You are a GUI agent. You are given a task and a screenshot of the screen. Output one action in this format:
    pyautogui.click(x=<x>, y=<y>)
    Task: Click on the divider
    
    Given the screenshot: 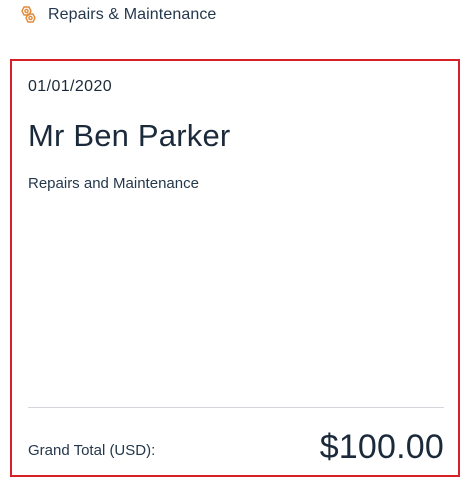 What is the action you would take?
    pyautogui.click(x=236, y=407)
    